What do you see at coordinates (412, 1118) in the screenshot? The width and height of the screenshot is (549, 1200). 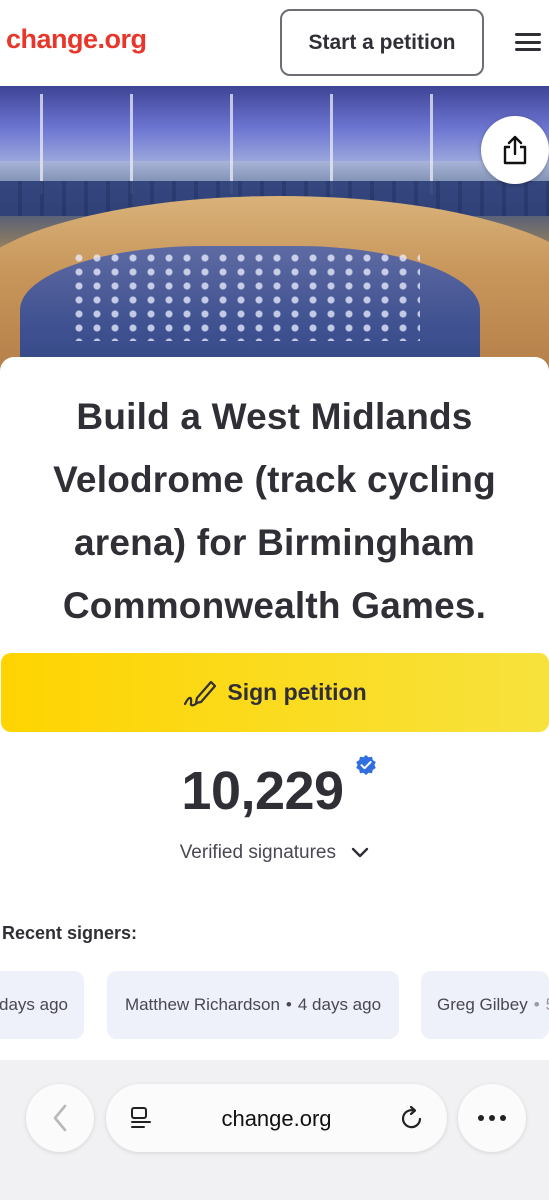 I see `reload-icon` at bounding box center [412, 1118].